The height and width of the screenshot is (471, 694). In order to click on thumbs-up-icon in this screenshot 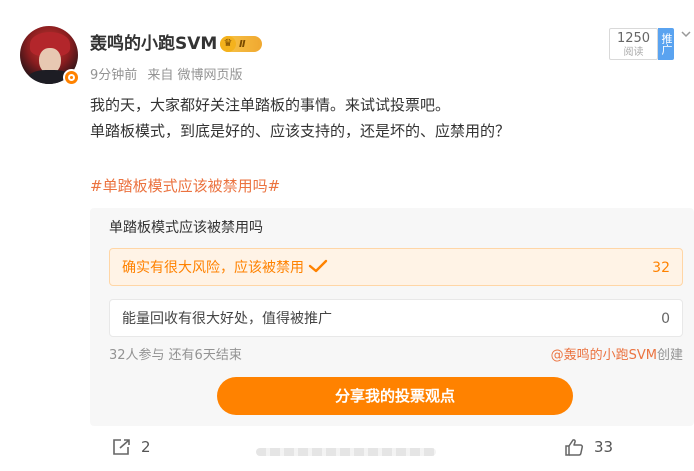, I will do `click(574, 447)`.